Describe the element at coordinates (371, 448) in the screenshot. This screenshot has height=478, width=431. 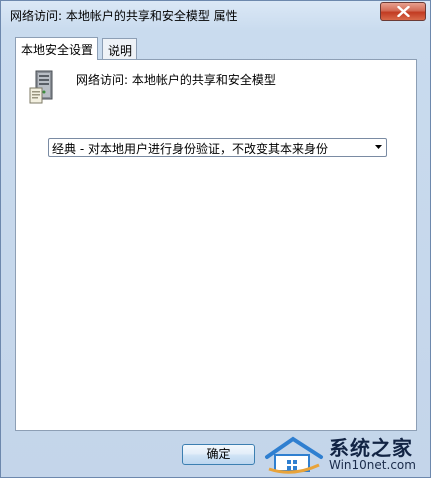
I see `watermark-brand: 系统之家` at that location.